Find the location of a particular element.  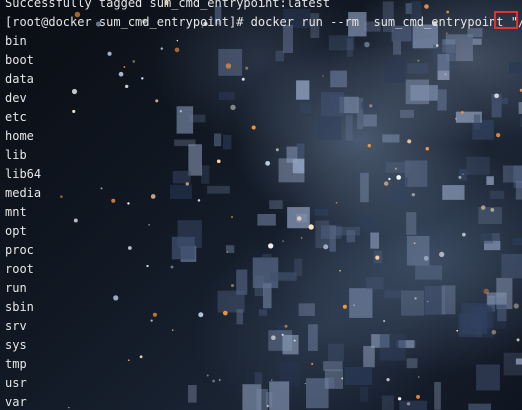

output-line: var is located at coordinates (16, 402).